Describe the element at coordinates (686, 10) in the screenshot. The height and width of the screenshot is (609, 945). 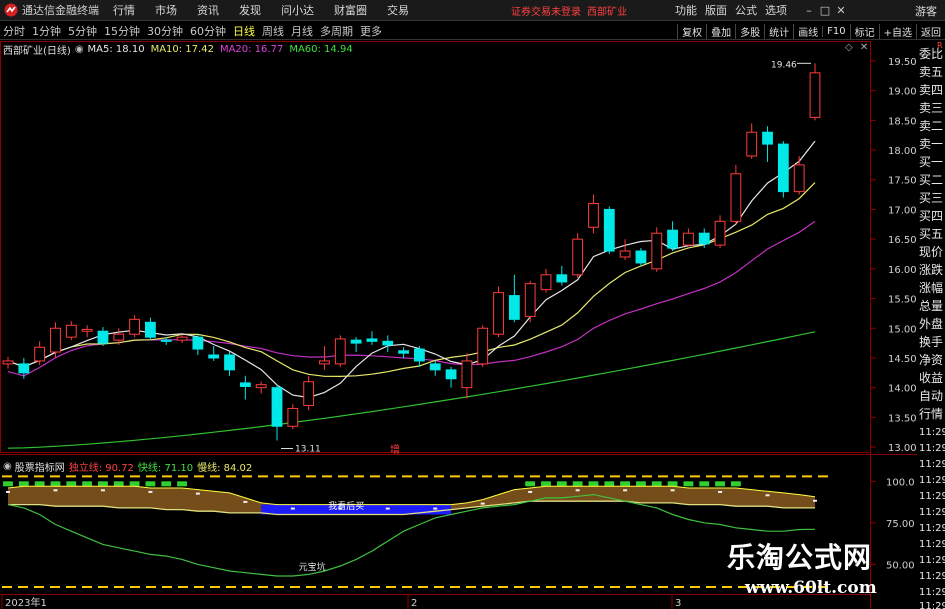
I see `menu-function: 功能` at that location.